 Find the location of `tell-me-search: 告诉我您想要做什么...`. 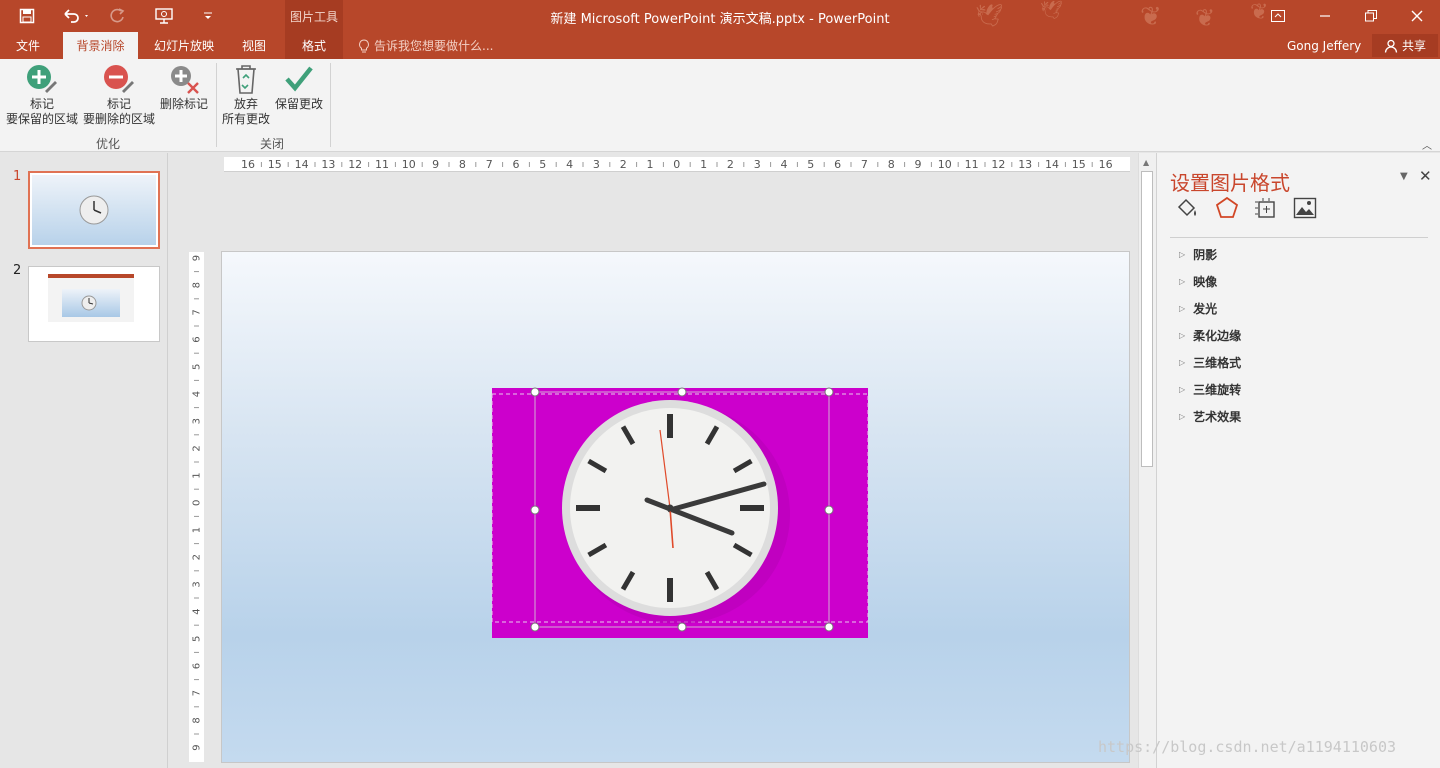

tell-me-search: 告诉我您想要做什么... is located at coordinates (425, 45).